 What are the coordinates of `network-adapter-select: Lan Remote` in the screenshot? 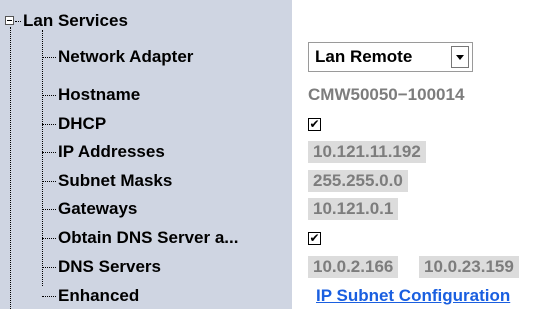 It's located at (390, 57).